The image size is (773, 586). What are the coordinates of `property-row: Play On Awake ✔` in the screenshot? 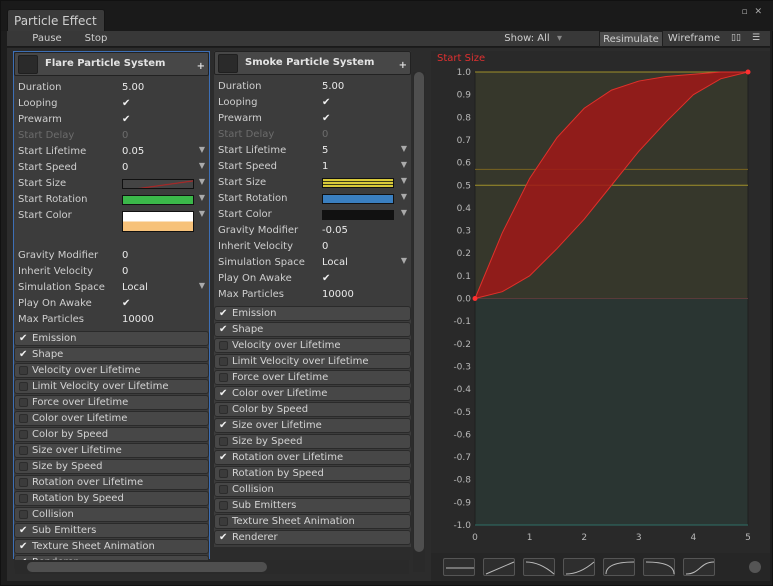 It's located at (312, 279).